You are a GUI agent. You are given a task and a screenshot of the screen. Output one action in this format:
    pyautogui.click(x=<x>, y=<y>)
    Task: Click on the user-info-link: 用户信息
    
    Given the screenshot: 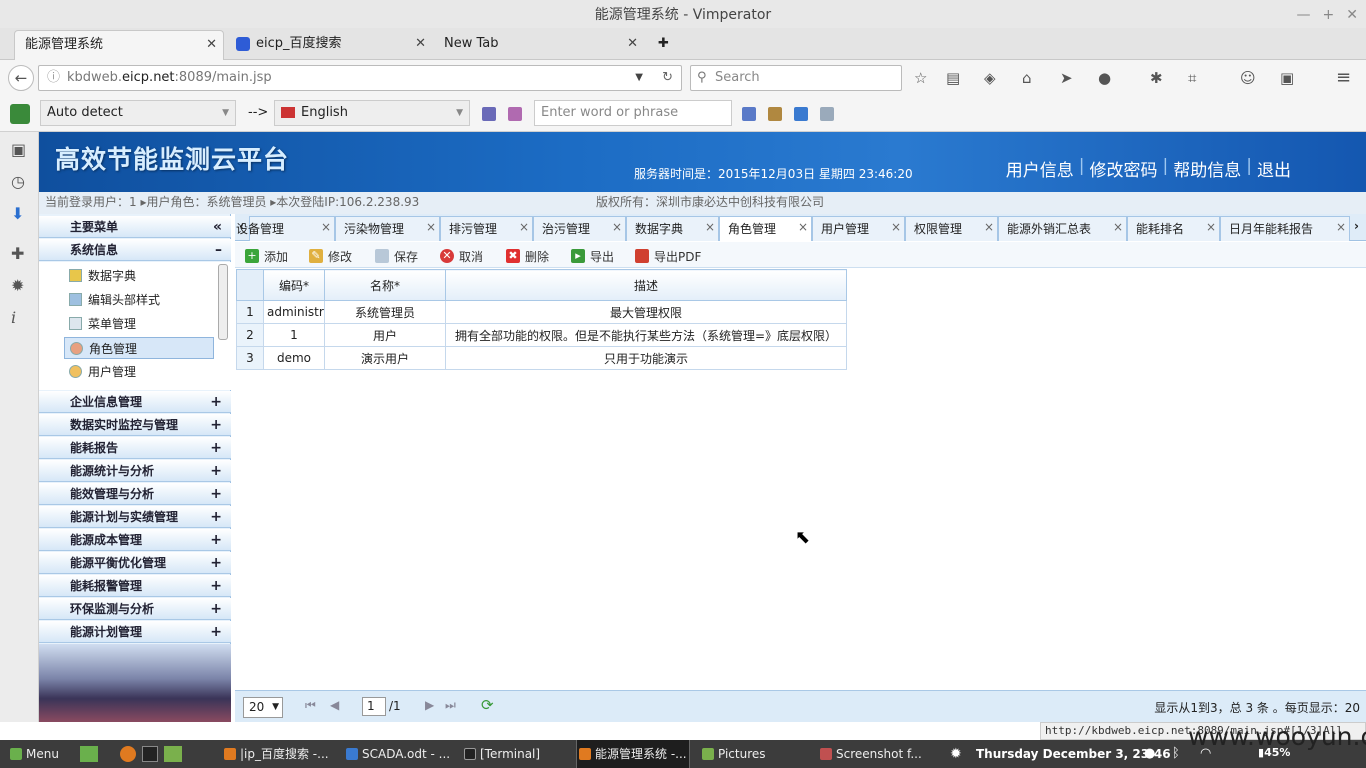 What is the action you would take?
    pyautogui.click(x=1040, y=168)
    